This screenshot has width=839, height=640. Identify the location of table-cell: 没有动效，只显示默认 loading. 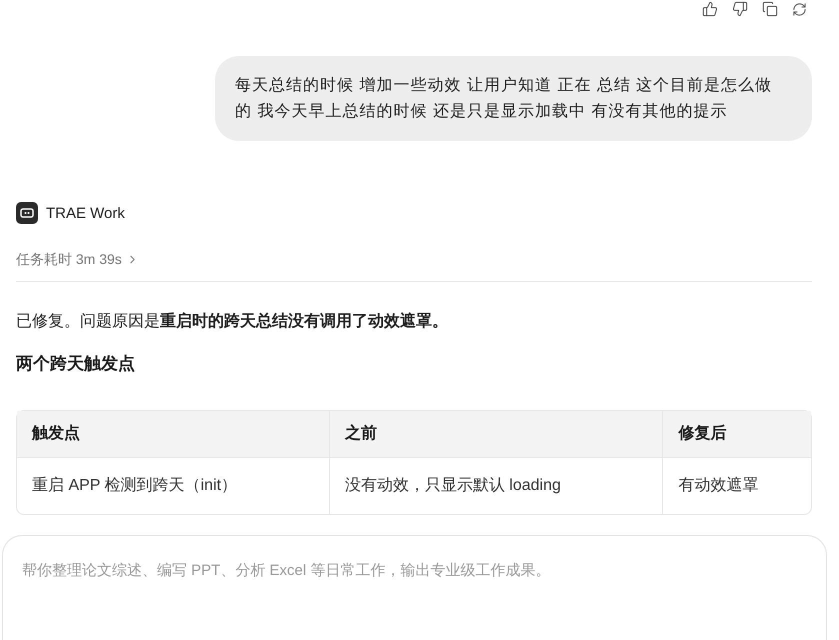
(497, 486).